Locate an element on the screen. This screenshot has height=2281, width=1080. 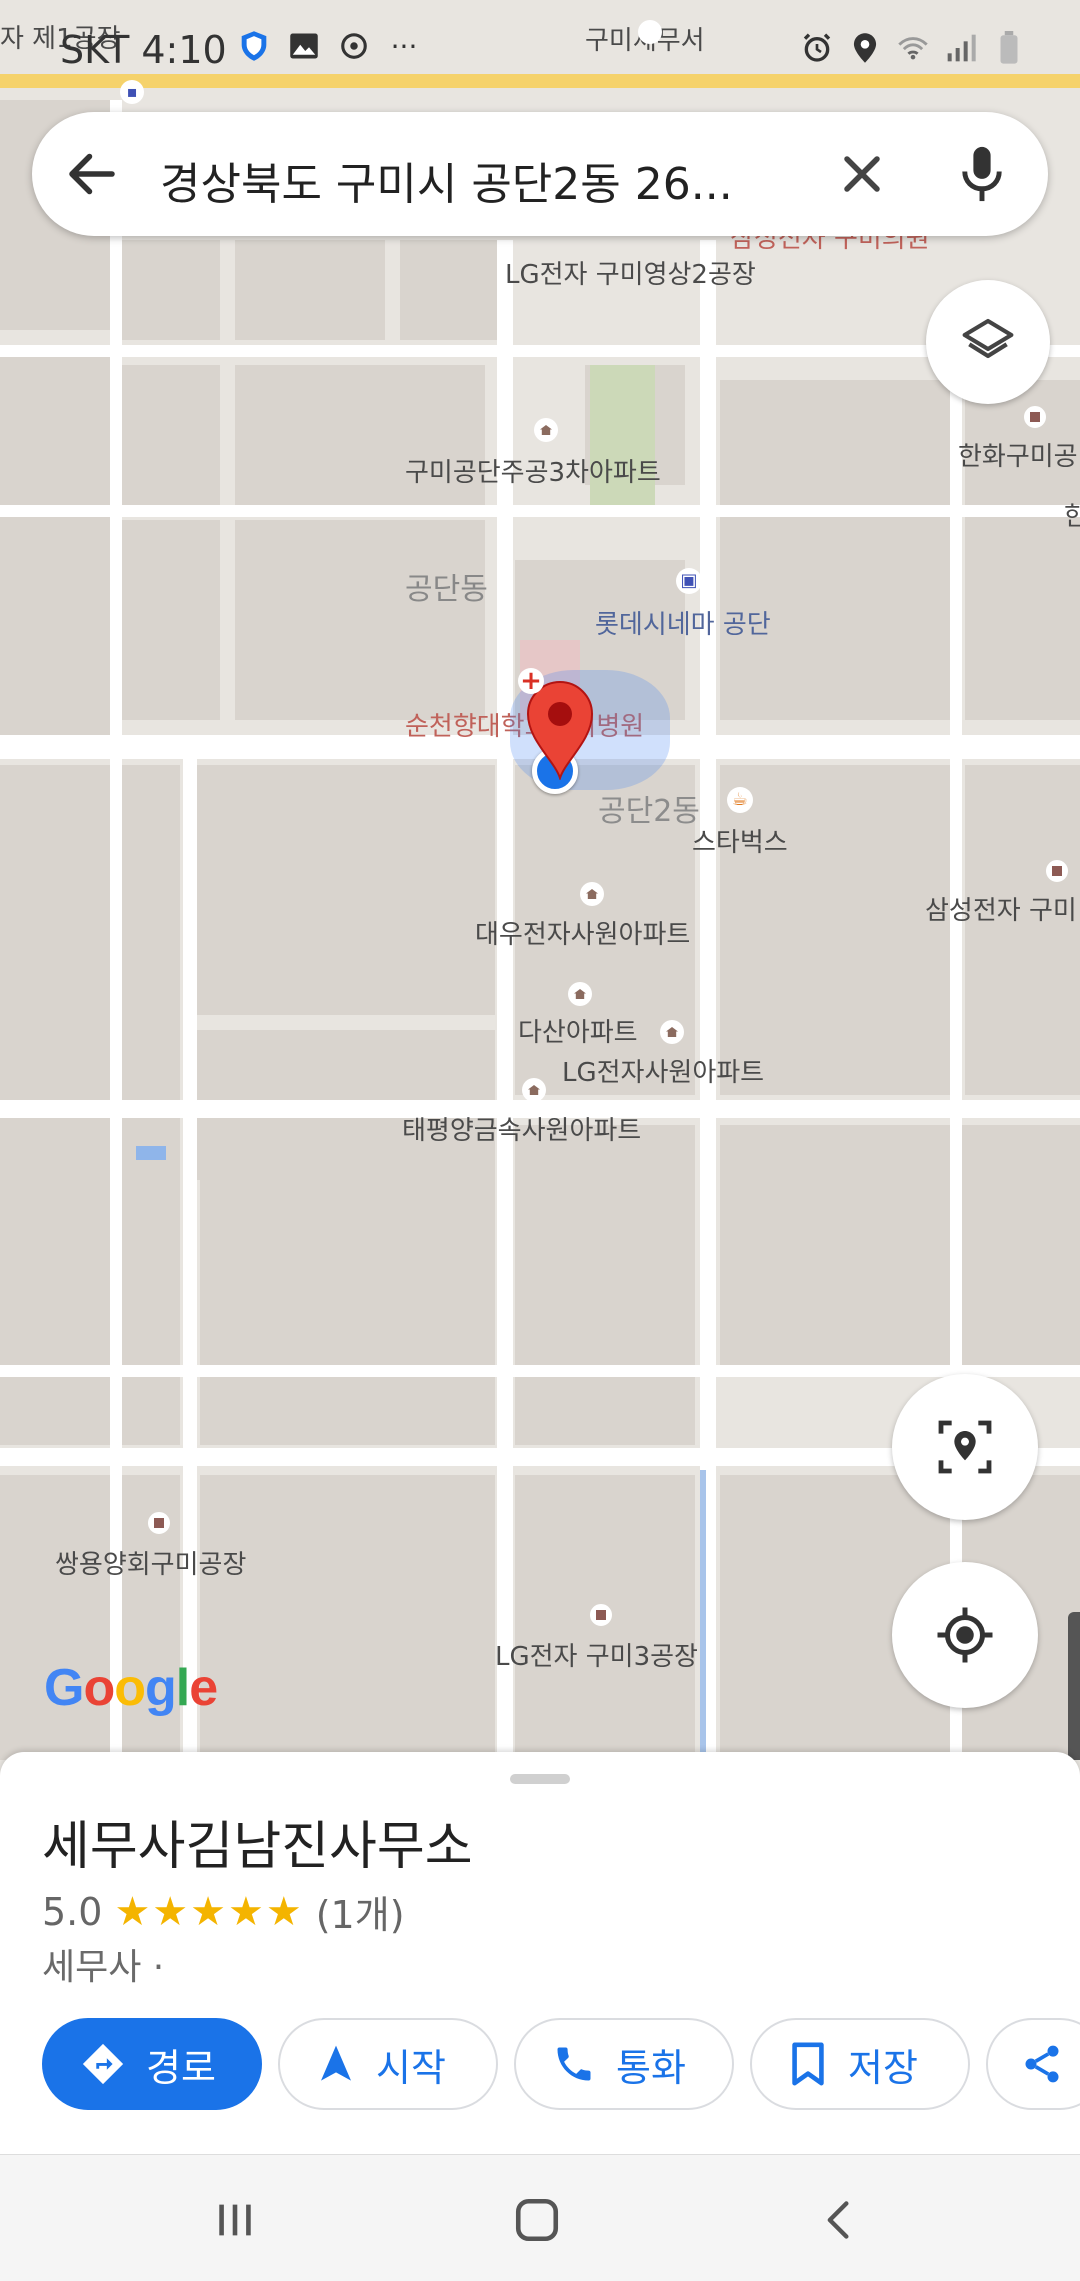
crosshair-icon is located at coordinates (965, 1635).